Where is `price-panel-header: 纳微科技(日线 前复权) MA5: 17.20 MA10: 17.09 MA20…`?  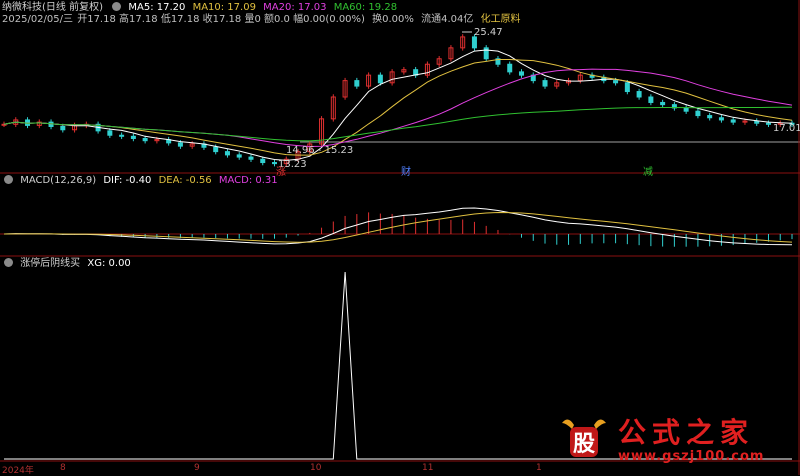 price-panel-header: 纳微科技(日线 前复权) MA5: 17.20 MA10: 17.09 MA20… is located at coordinates (201, 8).